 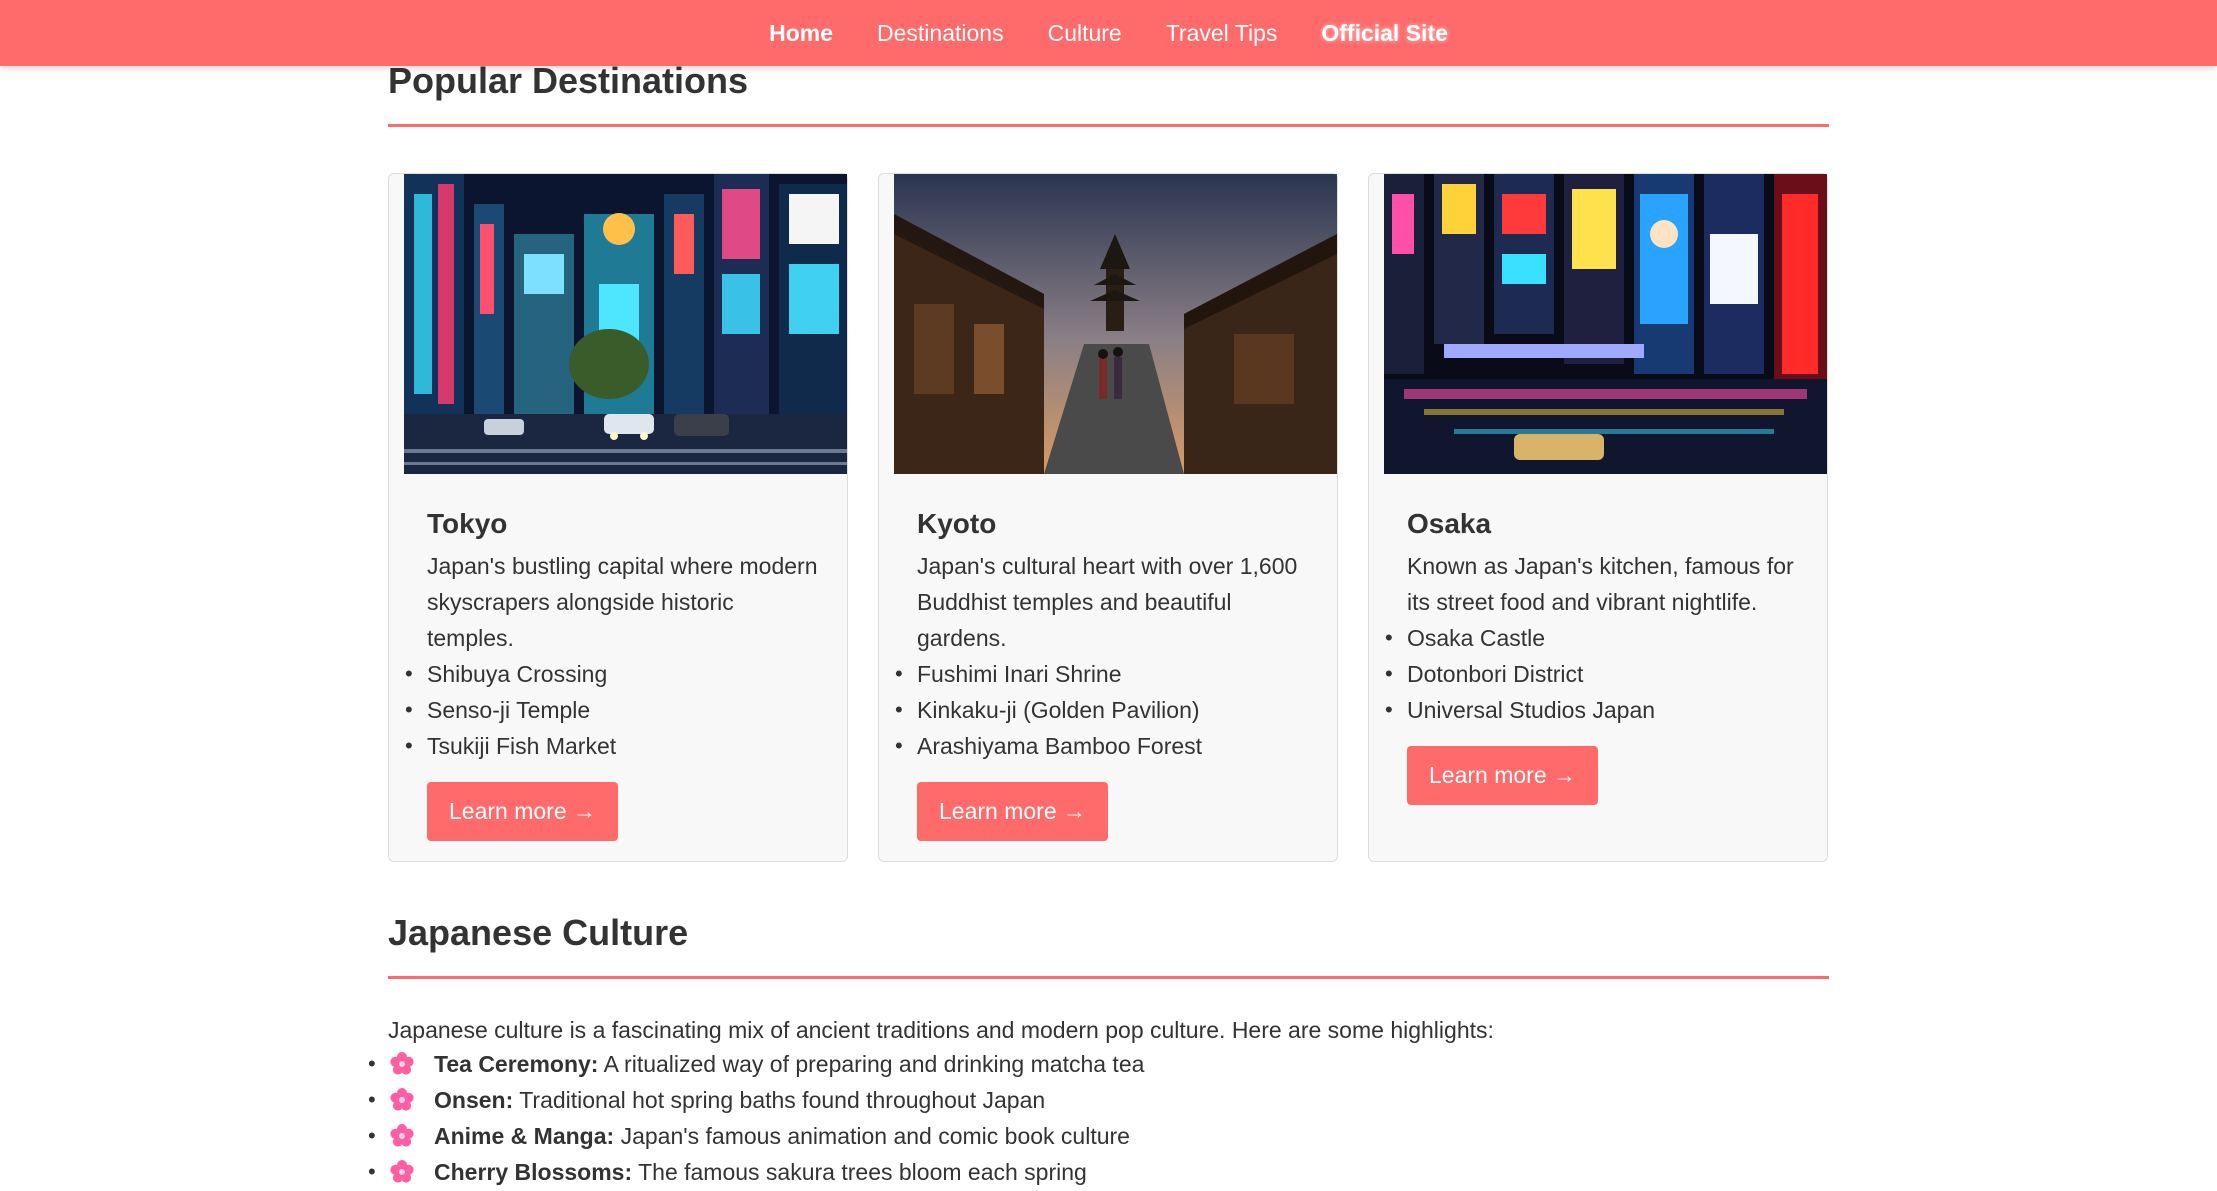 I want to click on card-title: Tokyo, so click(x=467, y=523).